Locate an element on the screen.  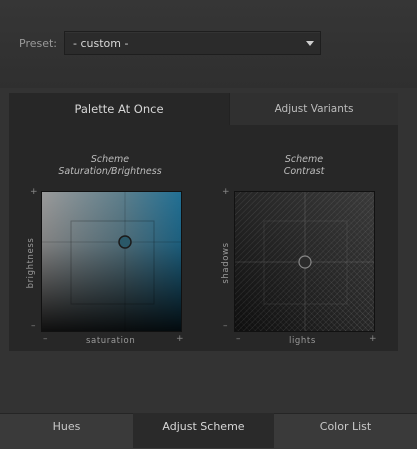
contrast-title-line2: Contrast is located at coordinates (304, 171).